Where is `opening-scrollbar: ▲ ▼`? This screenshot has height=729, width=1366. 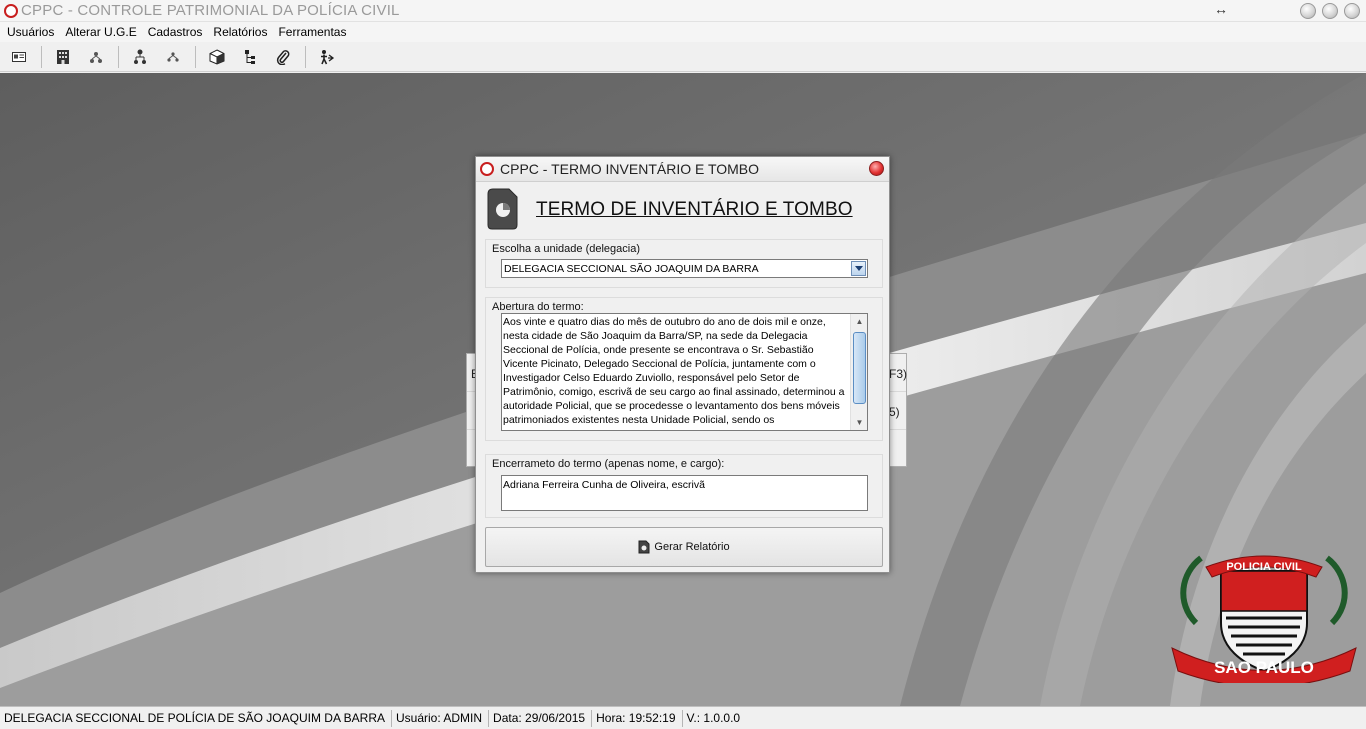 opening-scrollbar: ▲ ▼ is located at coordinates (858, 372).